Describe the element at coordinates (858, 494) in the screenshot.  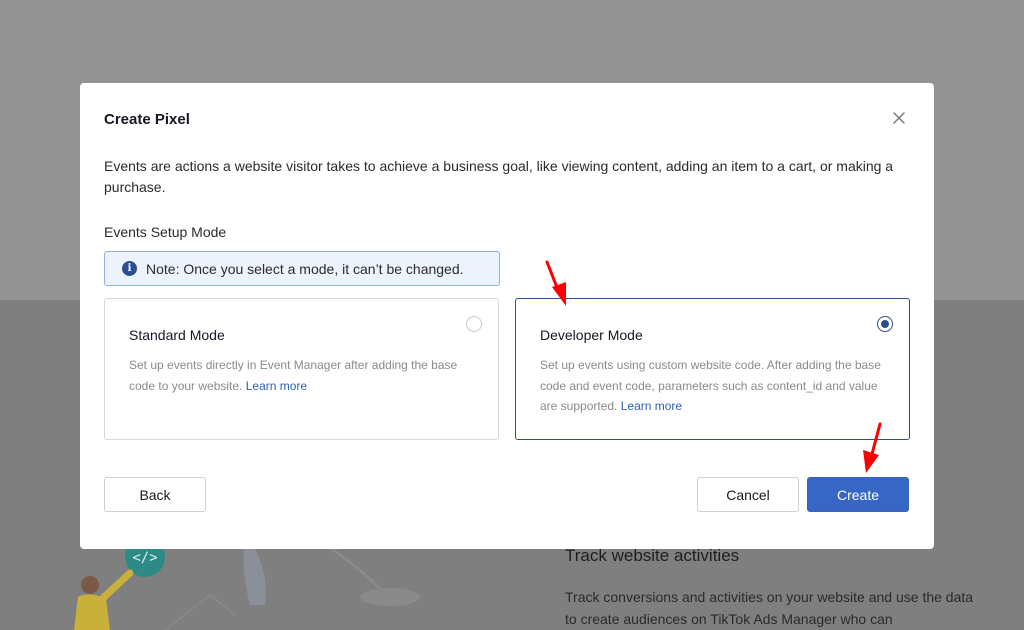
I see `create-button: Create` at that location.